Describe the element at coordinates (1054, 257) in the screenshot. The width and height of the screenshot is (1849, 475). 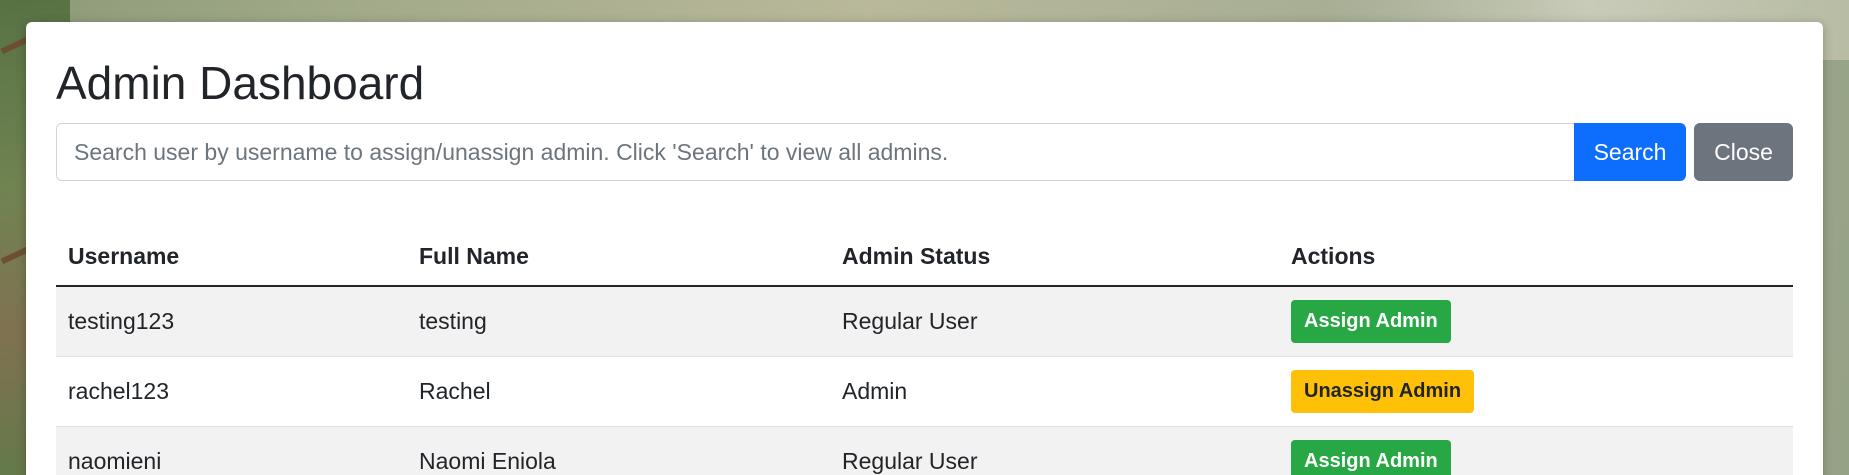
I see `header-admin-status: Admin Status` at that location.